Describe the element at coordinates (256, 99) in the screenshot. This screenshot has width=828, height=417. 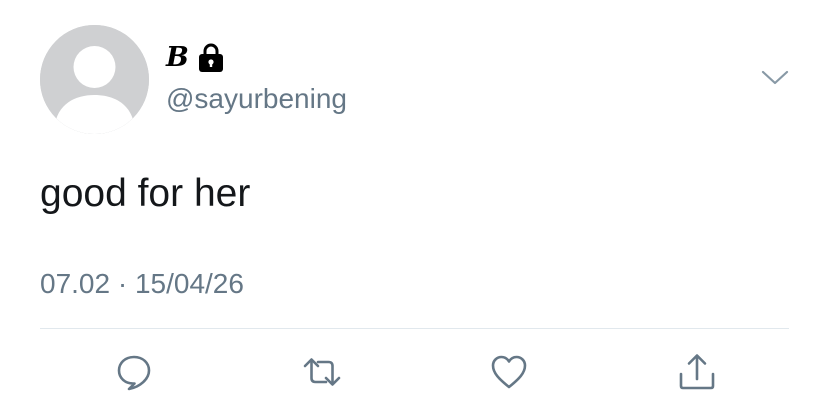
I see `user-handle: @sayurbening` at that location.